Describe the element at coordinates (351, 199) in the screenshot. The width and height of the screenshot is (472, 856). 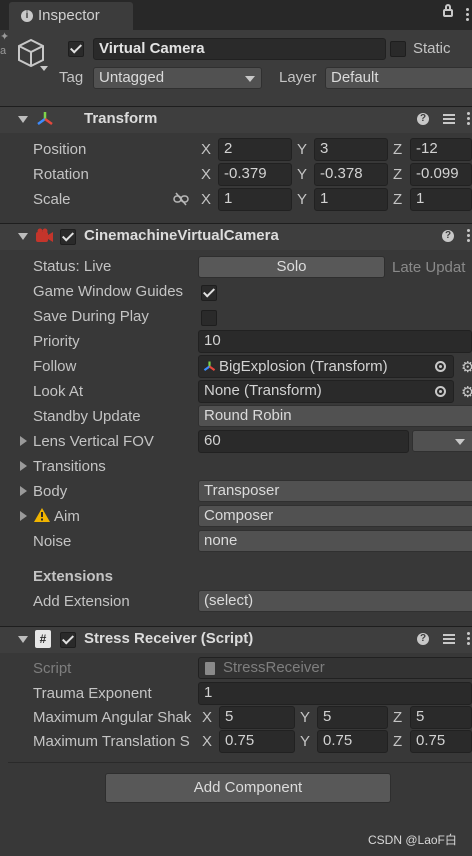
I see `scale-y-field: 1` at that location.